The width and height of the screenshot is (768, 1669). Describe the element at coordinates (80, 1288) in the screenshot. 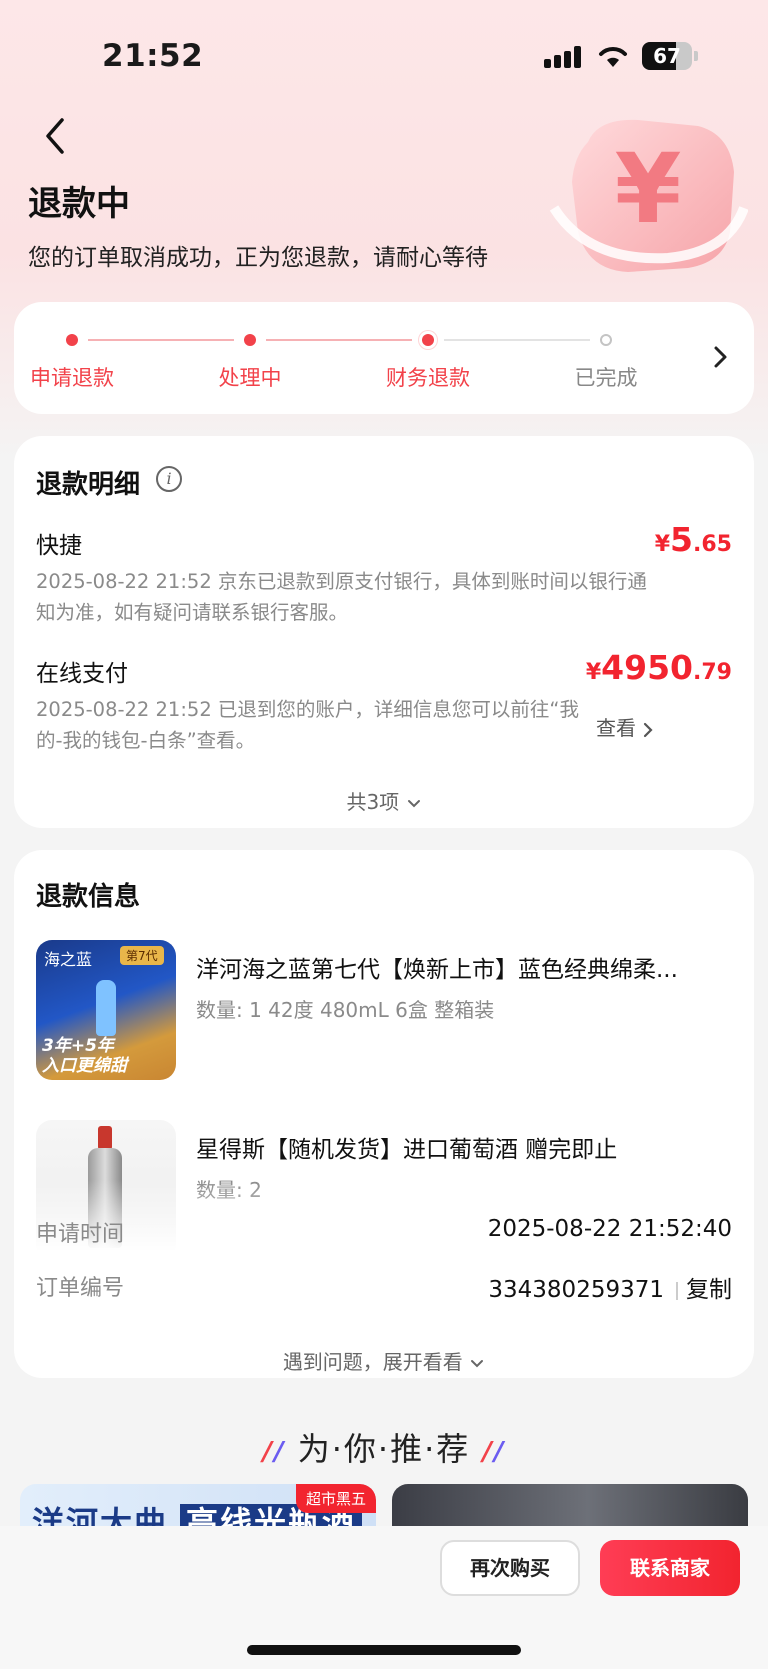

I see `order-number-label: 订单编号` at that location.